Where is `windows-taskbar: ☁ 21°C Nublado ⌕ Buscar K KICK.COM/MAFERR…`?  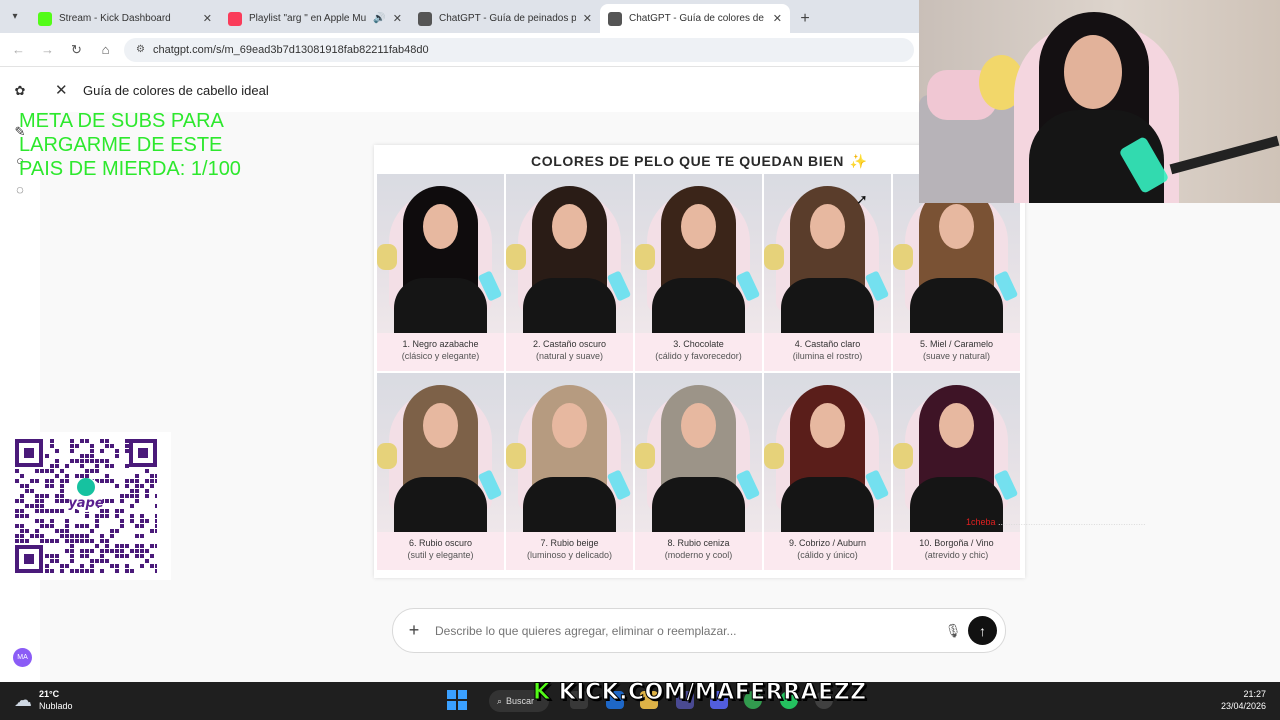 windows-taskbar: ☁ 21°C Nublado ⌕ Buscar K KICK.COM/MAFERR… is located at coordinates (640, 700).